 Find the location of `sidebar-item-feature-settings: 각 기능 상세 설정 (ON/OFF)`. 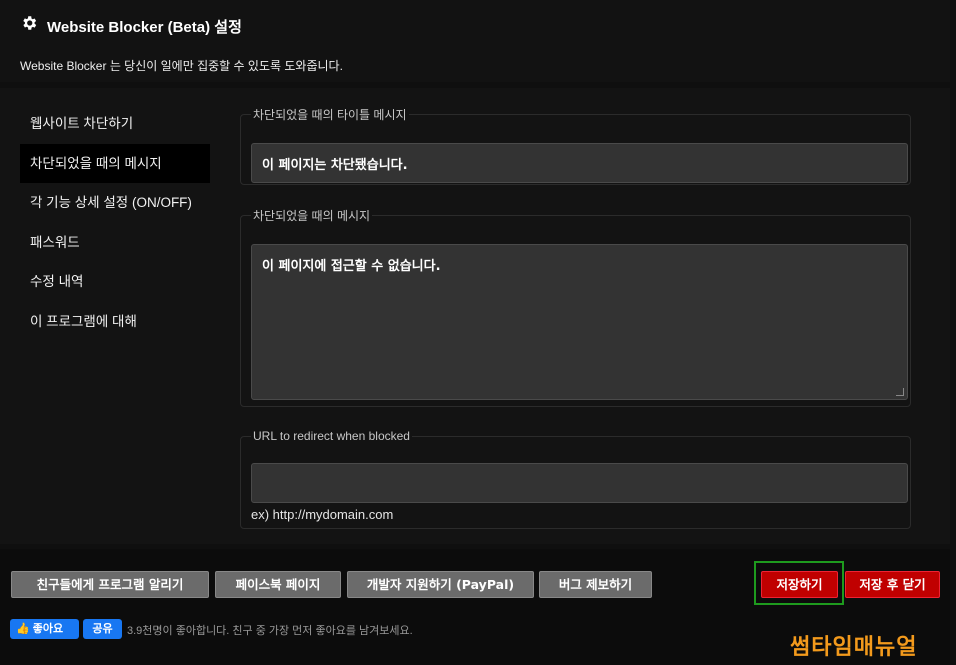

sidebar-item-feature-settings: 각 기능 상세 설정 (ON/OFF) is located at coordinates (115, 203).